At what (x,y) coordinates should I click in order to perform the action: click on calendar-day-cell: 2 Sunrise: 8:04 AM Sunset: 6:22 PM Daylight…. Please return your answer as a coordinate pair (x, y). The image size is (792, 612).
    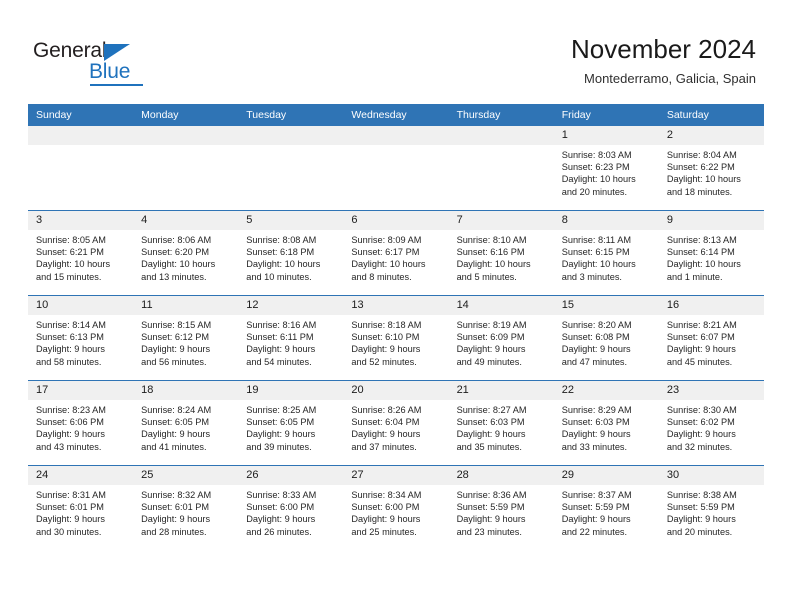
    Looking at the image, I should click on (711, 168).